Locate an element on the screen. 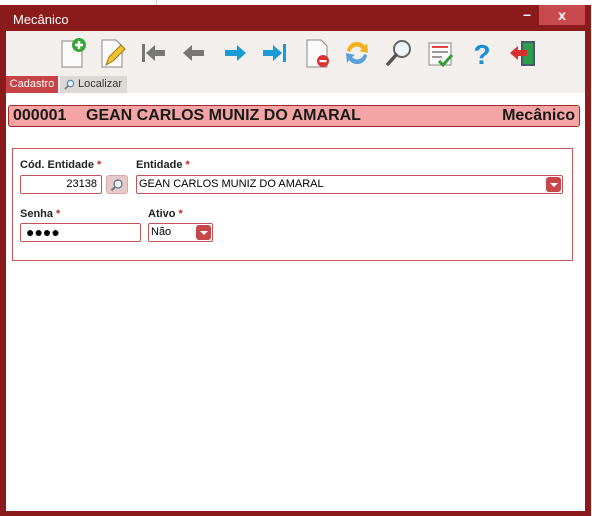  record-code: 000001 is located at coordinates (40, 115).